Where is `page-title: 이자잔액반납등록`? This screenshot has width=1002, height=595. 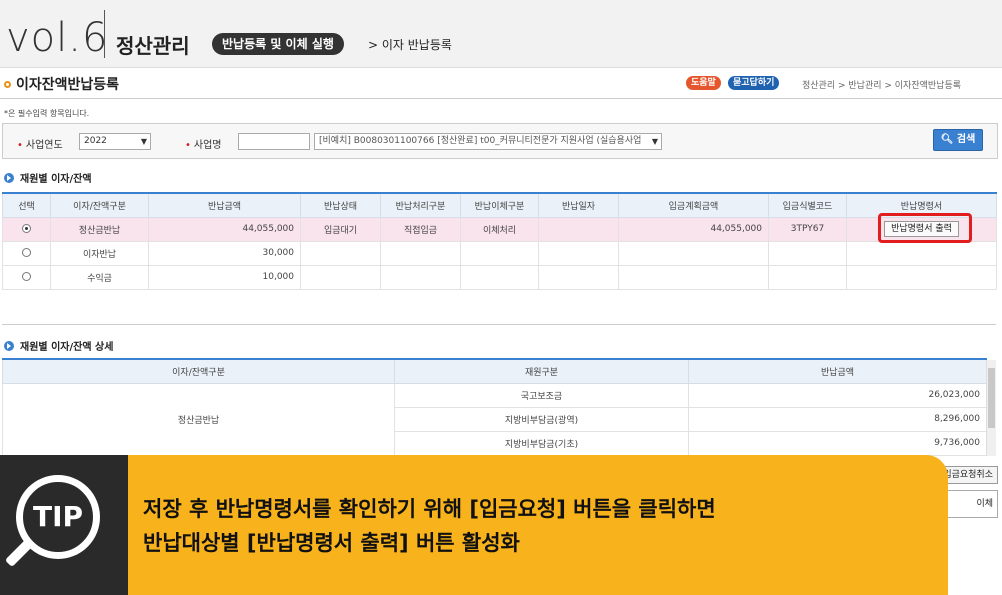 page-title: 이자잔액반납등록 is located at coordinates (61, 84).